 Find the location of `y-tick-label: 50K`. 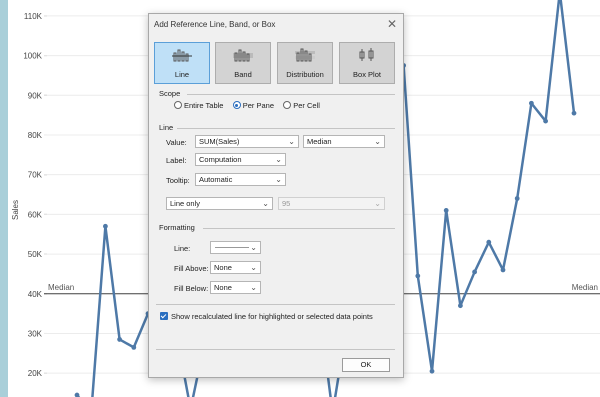

y-tick-label: 50K is located at coordinates (35, 254).